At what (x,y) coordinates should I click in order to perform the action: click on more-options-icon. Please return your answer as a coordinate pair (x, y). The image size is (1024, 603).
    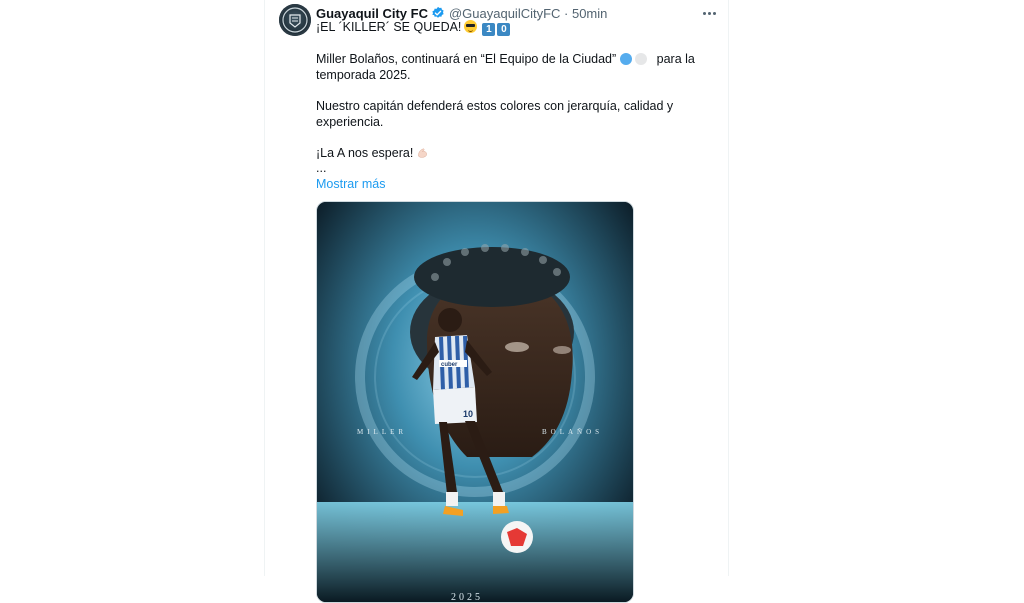
    Looking at the image, I should click on (709, 13).